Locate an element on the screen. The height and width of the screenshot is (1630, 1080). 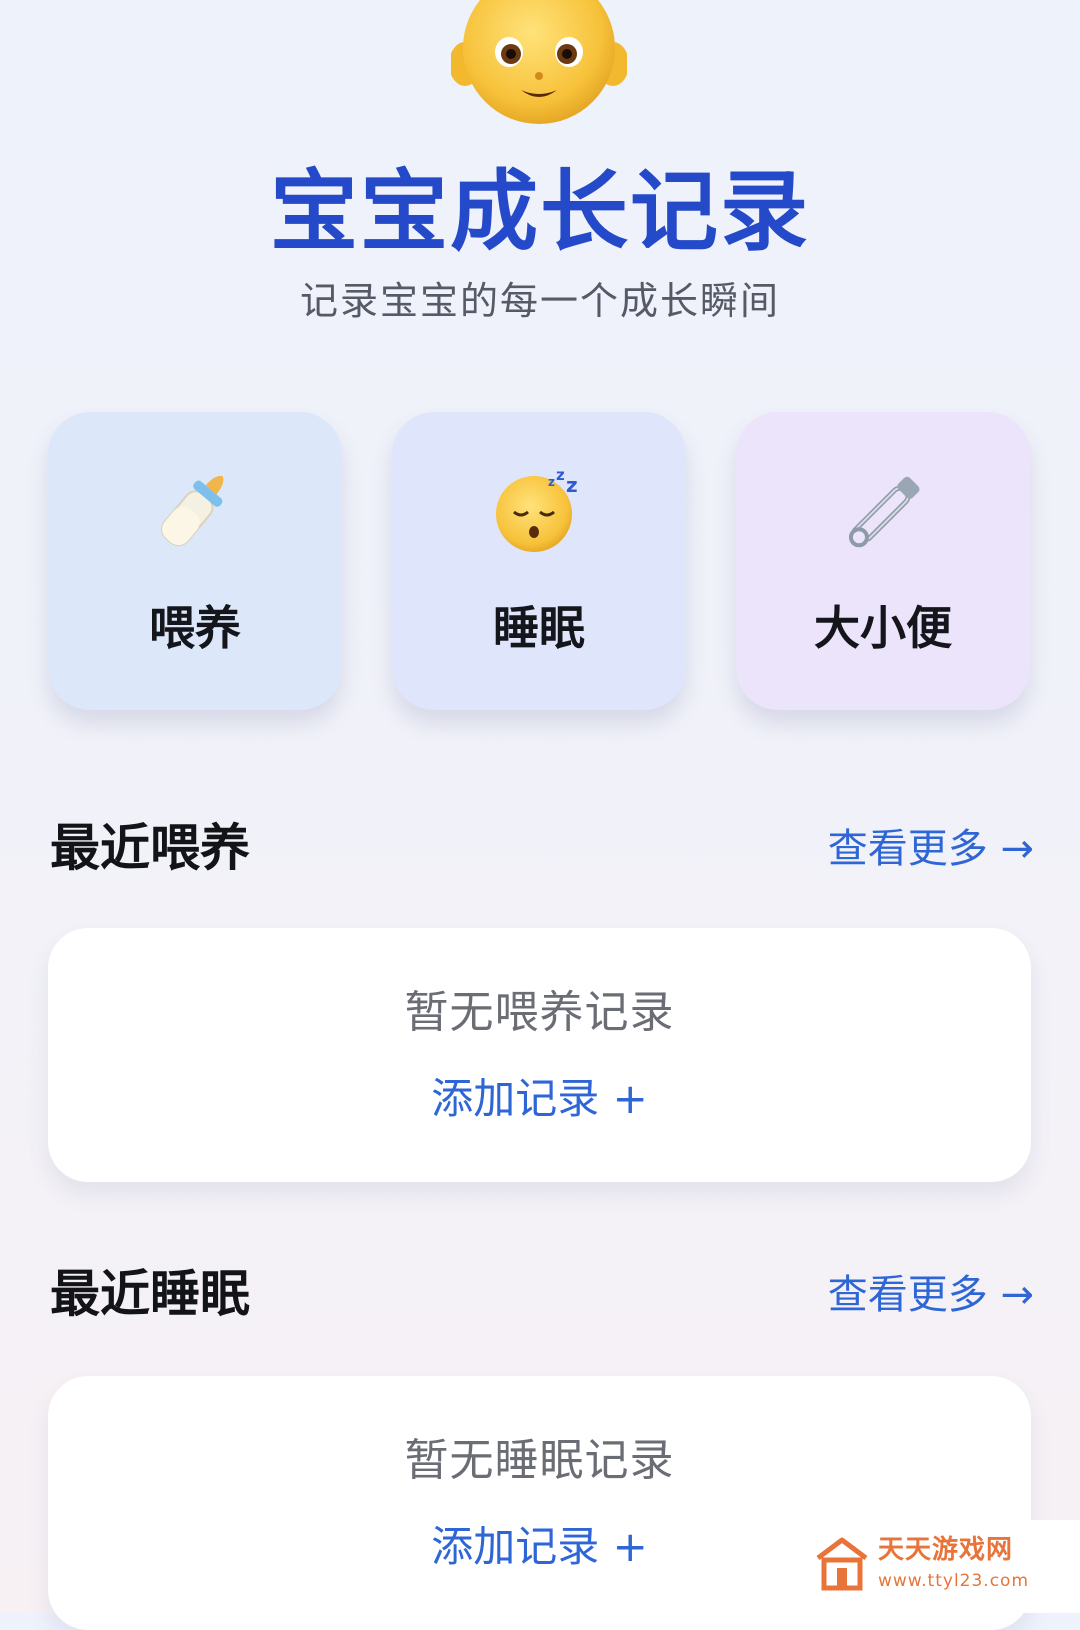
safety-pin-icon is located at coordinates (883, 509).